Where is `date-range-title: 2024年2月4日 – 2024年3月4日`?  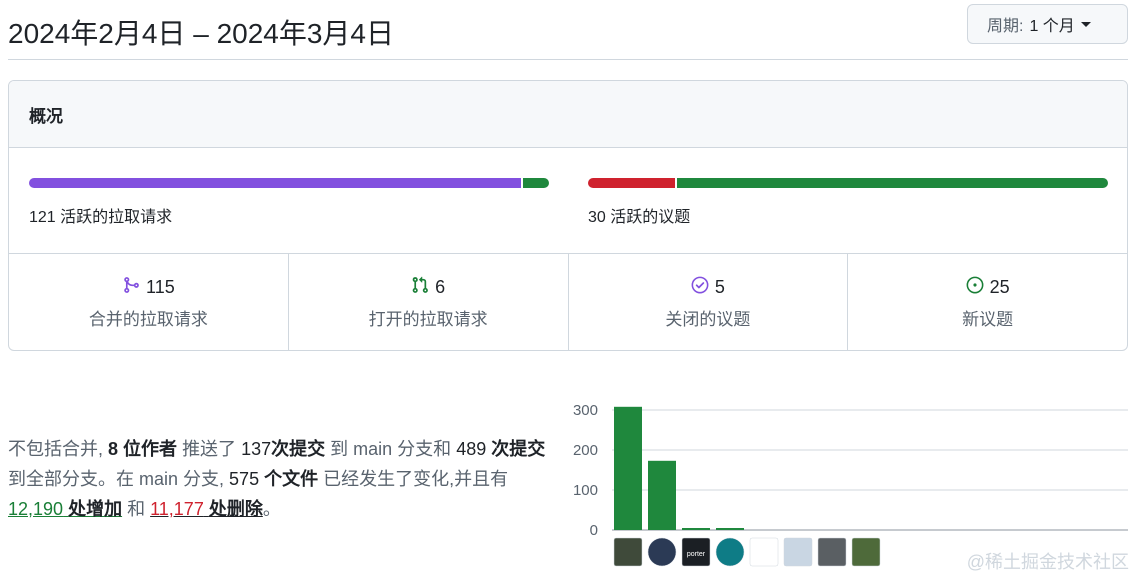 date-range-title: 2024年2月4日 – 2024年3月4日 is located at coordinates (201, 33).